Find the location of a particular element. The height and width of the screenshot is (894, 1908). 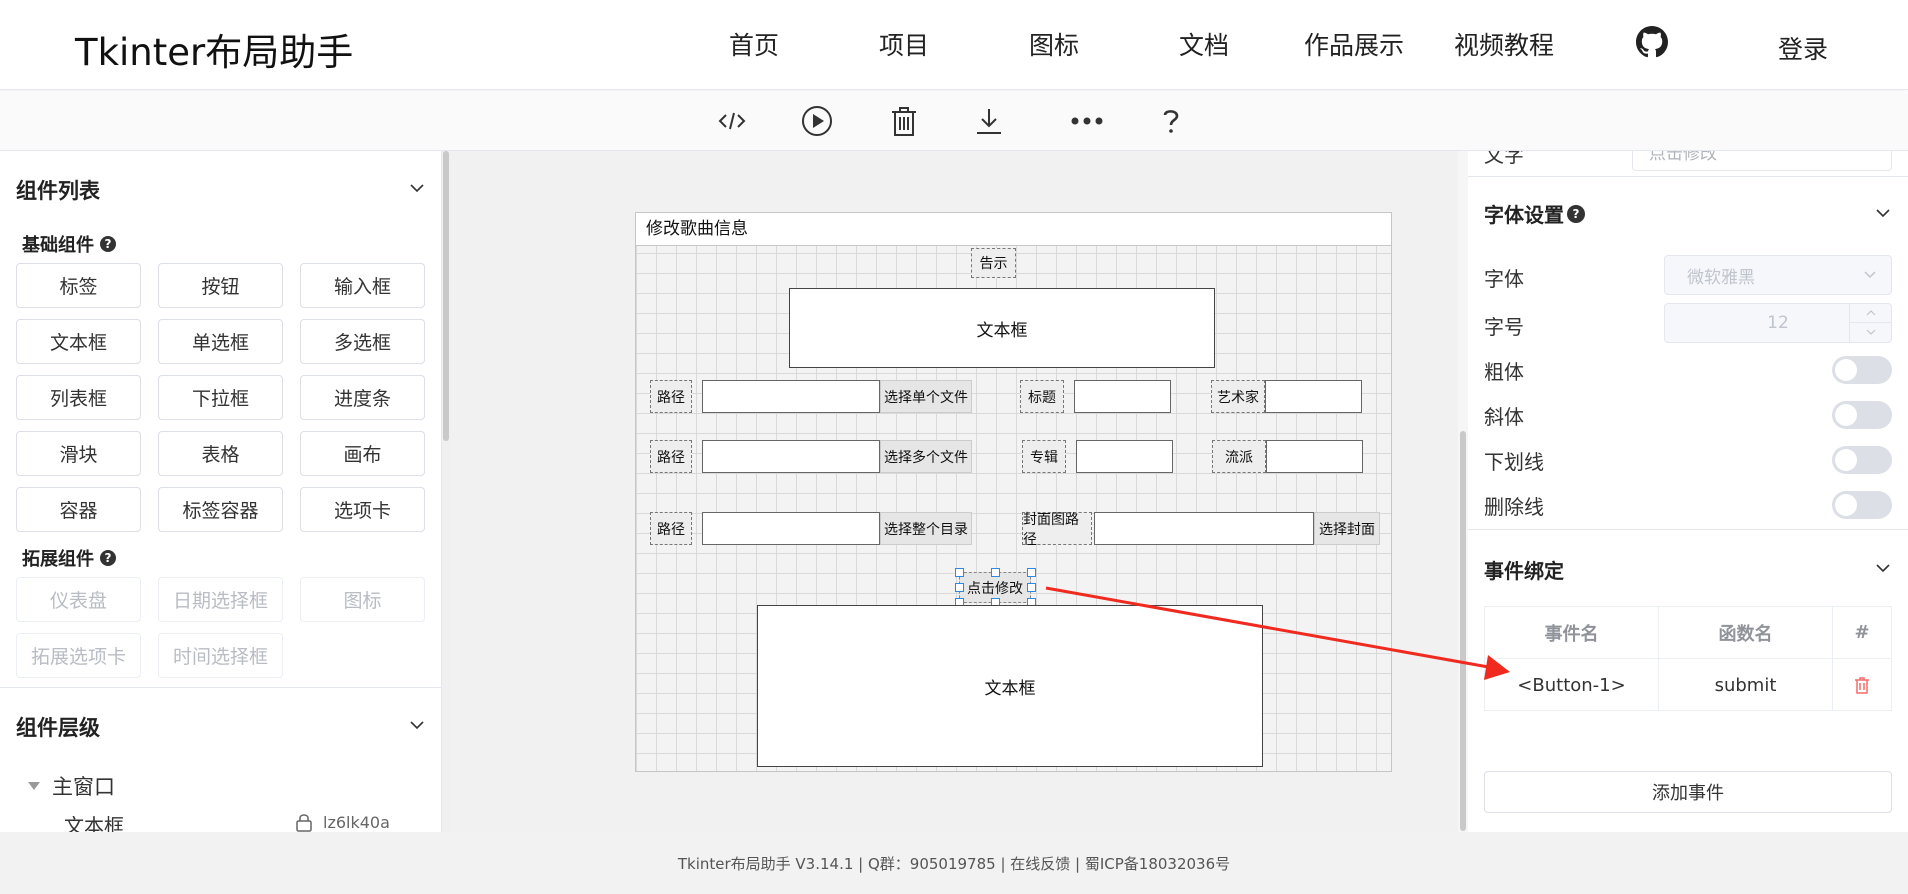

nav-showcase: 作品展示 is located at coordinates (1354, 44).